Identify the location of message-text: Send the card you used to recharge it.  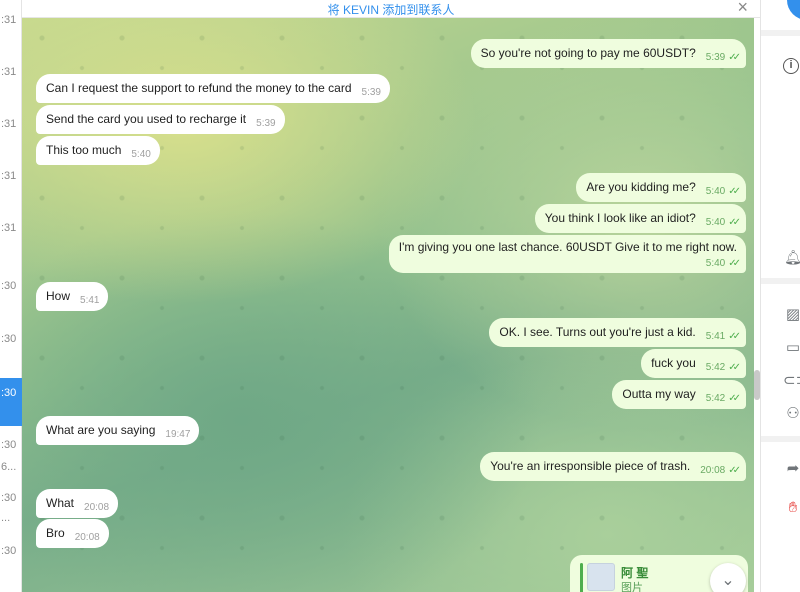
(146, 119).